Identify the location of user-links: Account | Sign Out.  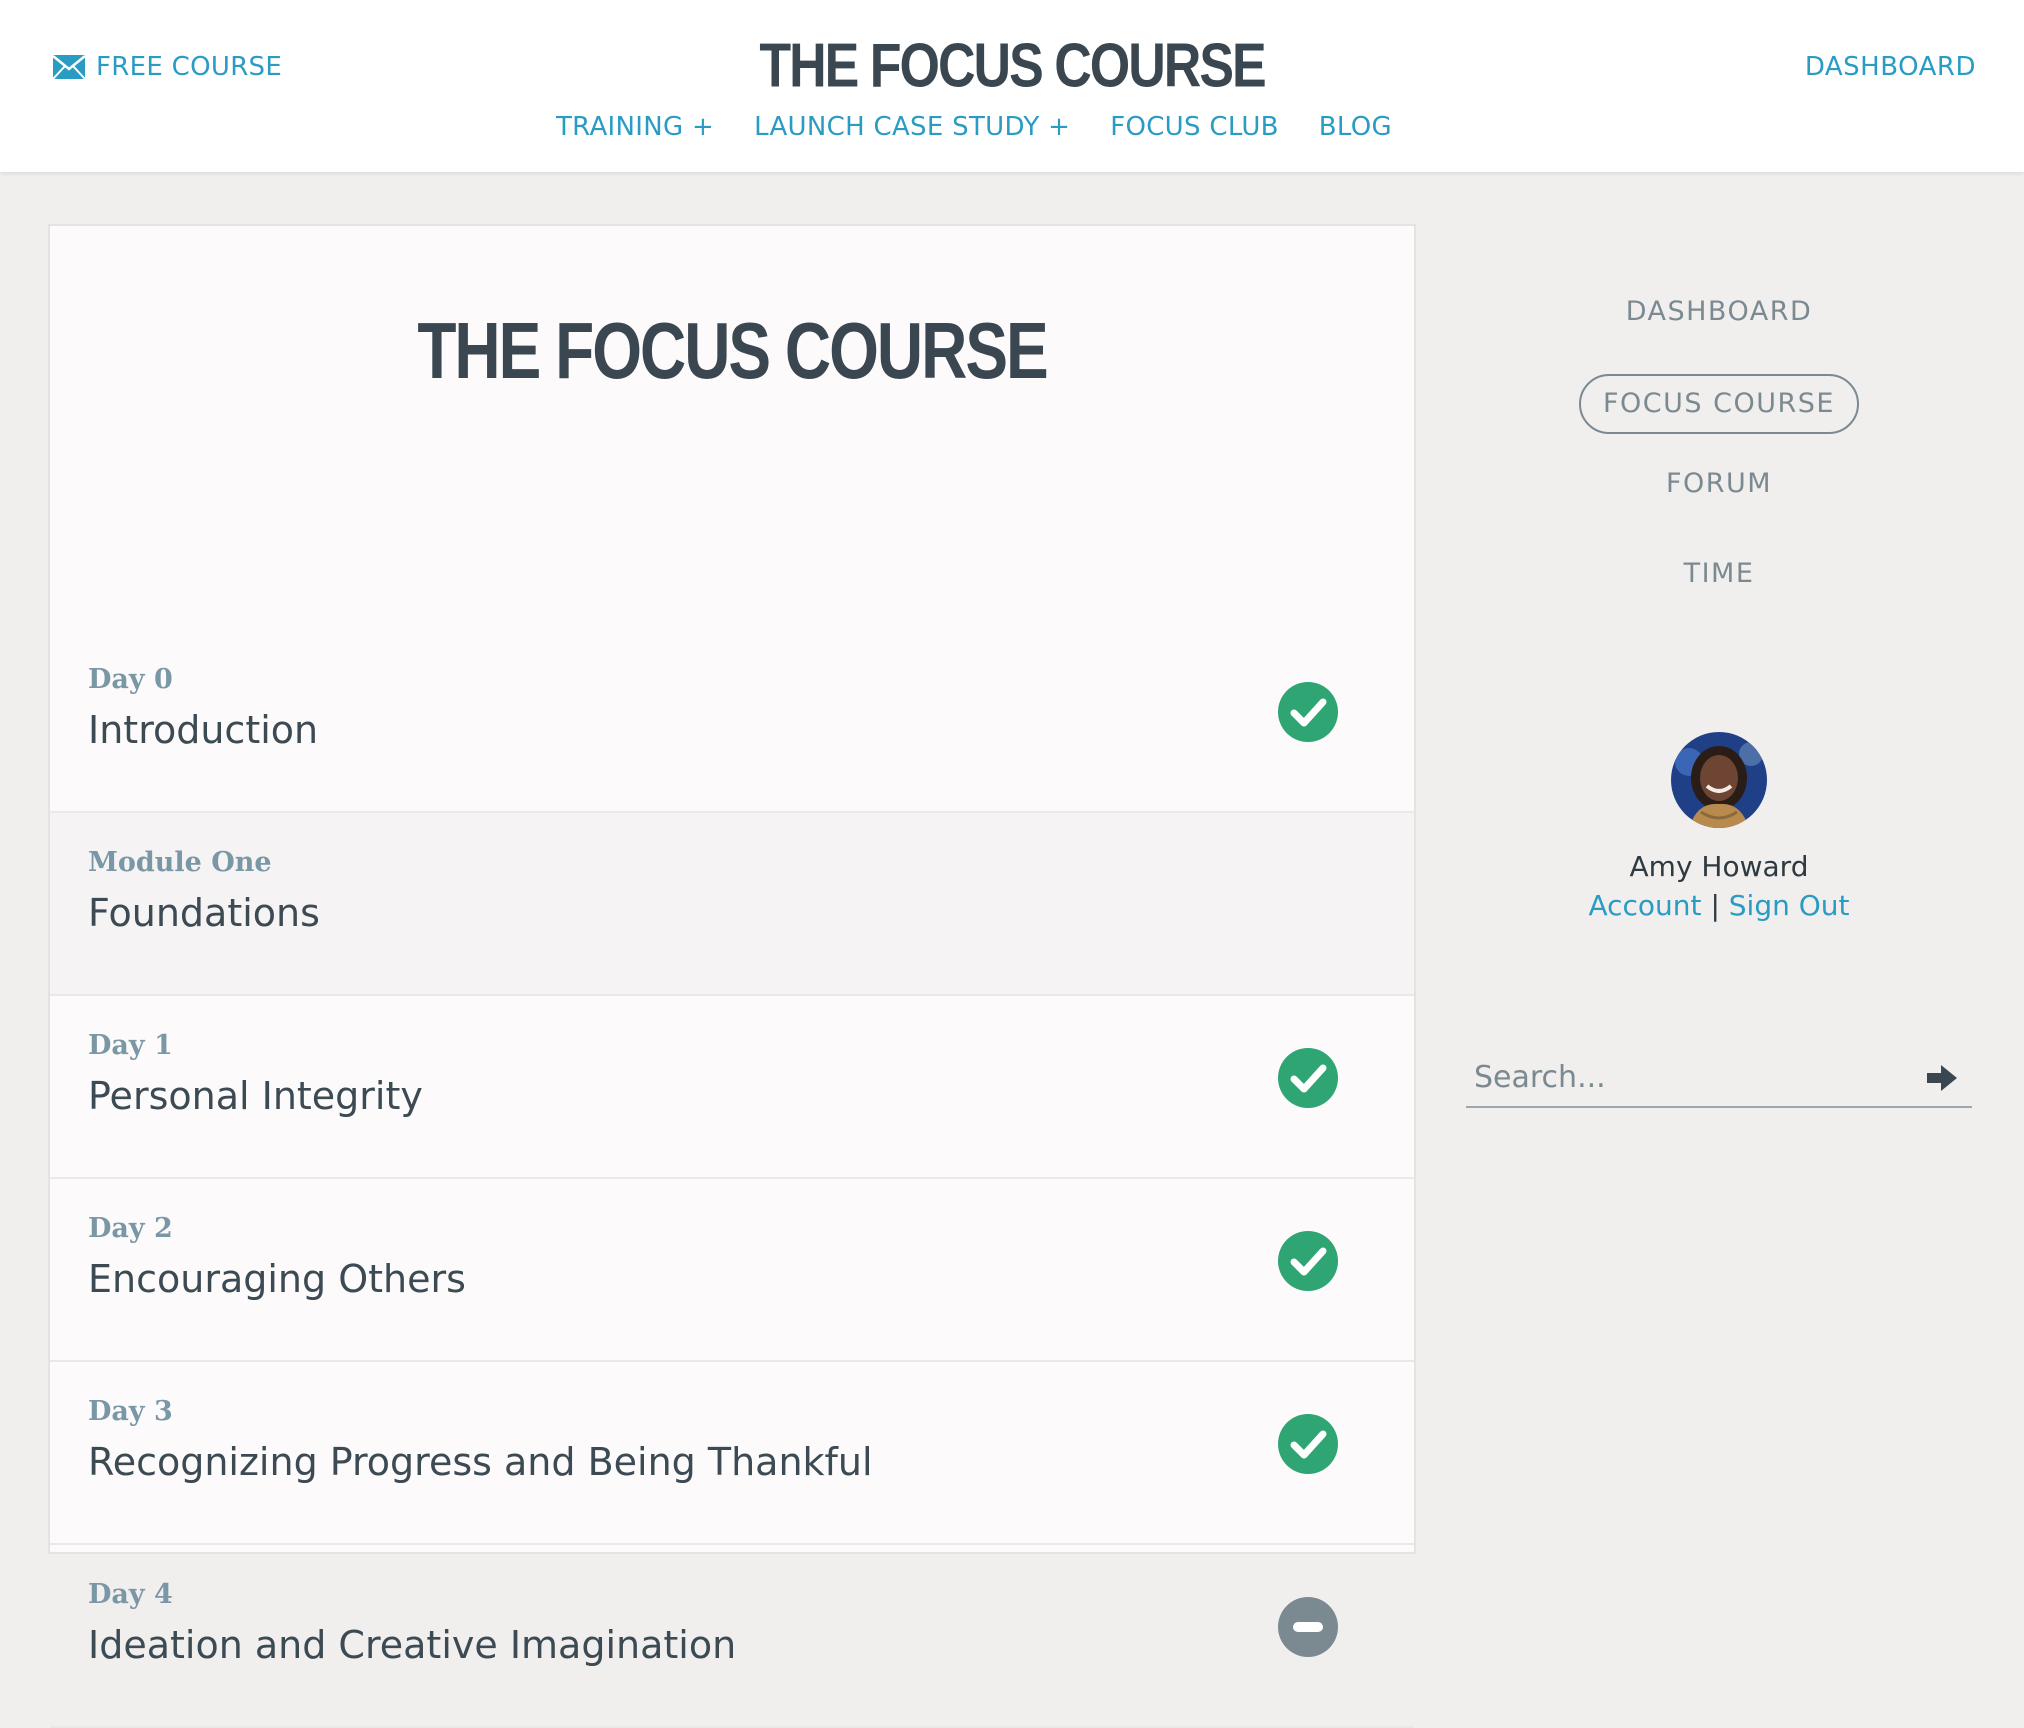
(1719, 905).